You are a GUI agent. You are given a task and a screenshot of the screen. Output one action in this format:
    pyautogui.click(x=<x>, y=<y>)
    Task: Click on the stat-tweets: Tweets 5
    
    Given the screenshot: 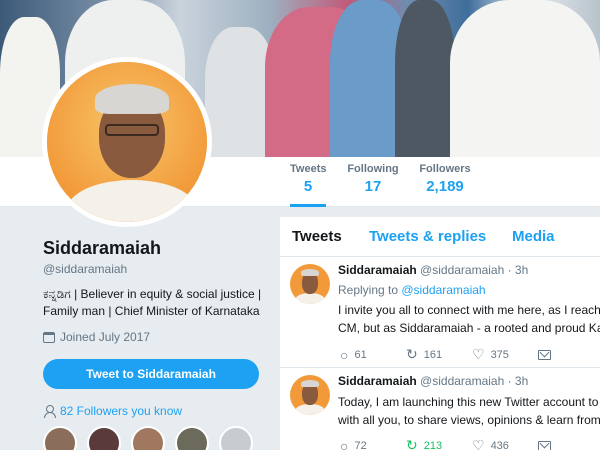 What is the action you would take?
    pyautogui.click(x=308, y=185)
    